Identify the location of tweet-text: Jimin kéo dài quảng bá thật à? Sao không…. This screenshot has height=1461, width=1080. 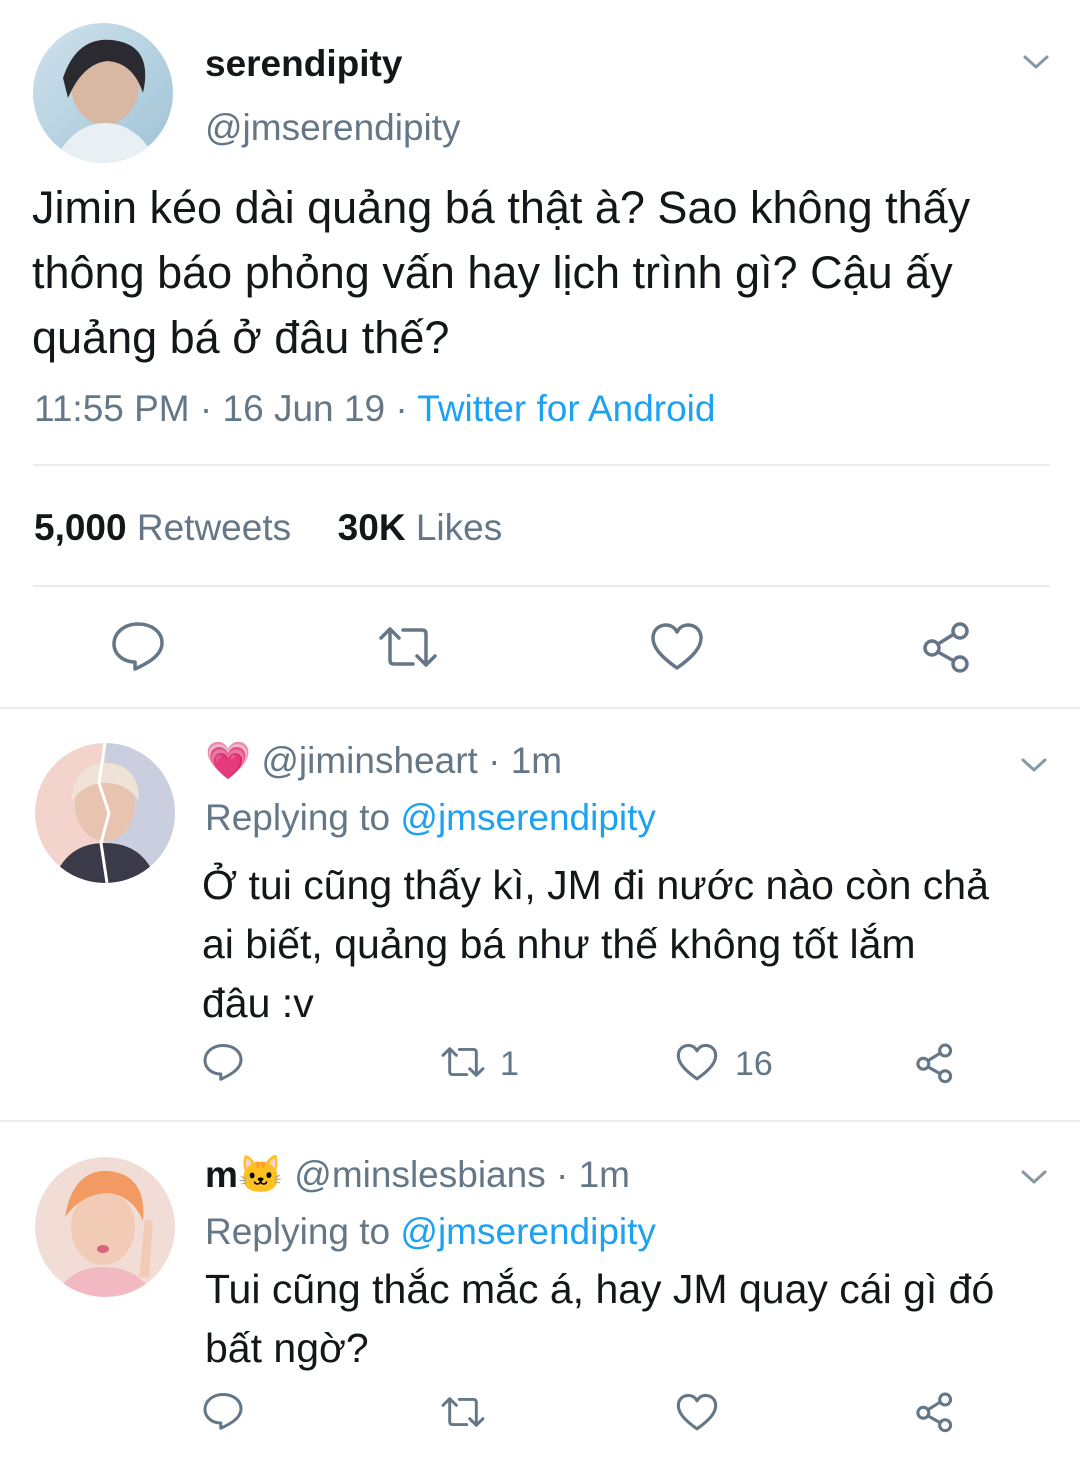
(501, 272).